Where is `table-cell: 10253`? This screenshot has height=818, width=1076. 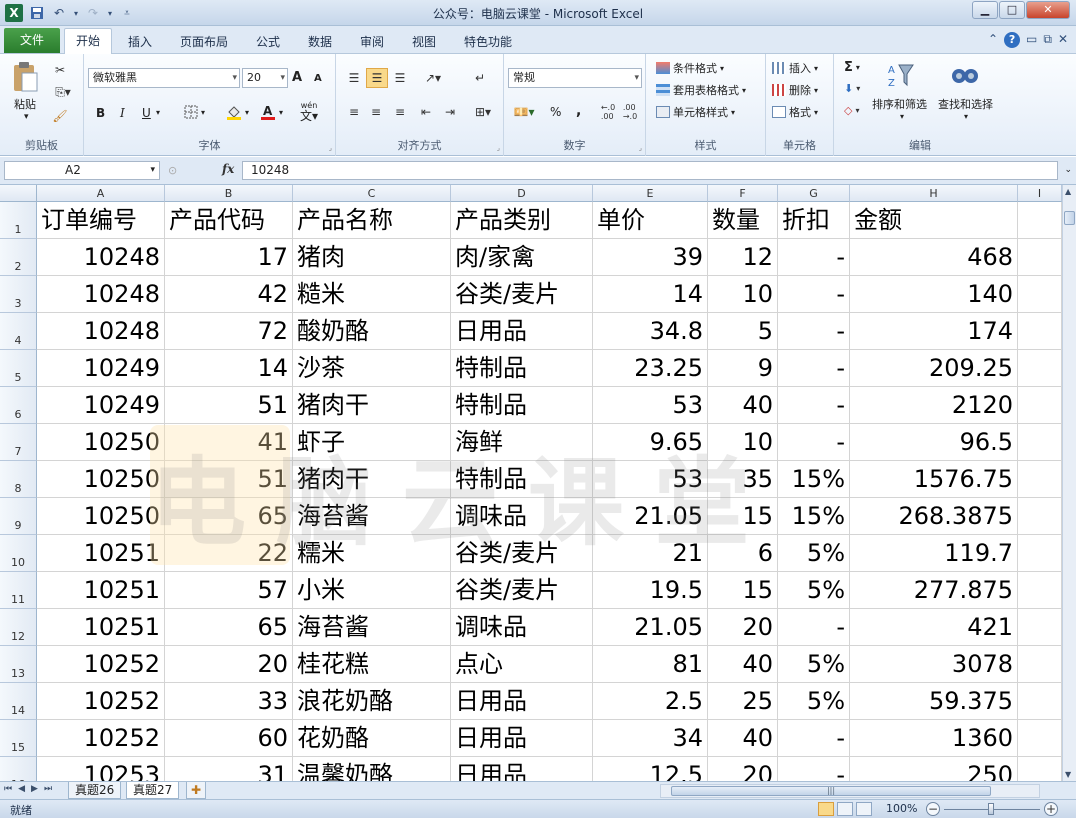 table-cell: 10253 is located at coordinates (101, 769).